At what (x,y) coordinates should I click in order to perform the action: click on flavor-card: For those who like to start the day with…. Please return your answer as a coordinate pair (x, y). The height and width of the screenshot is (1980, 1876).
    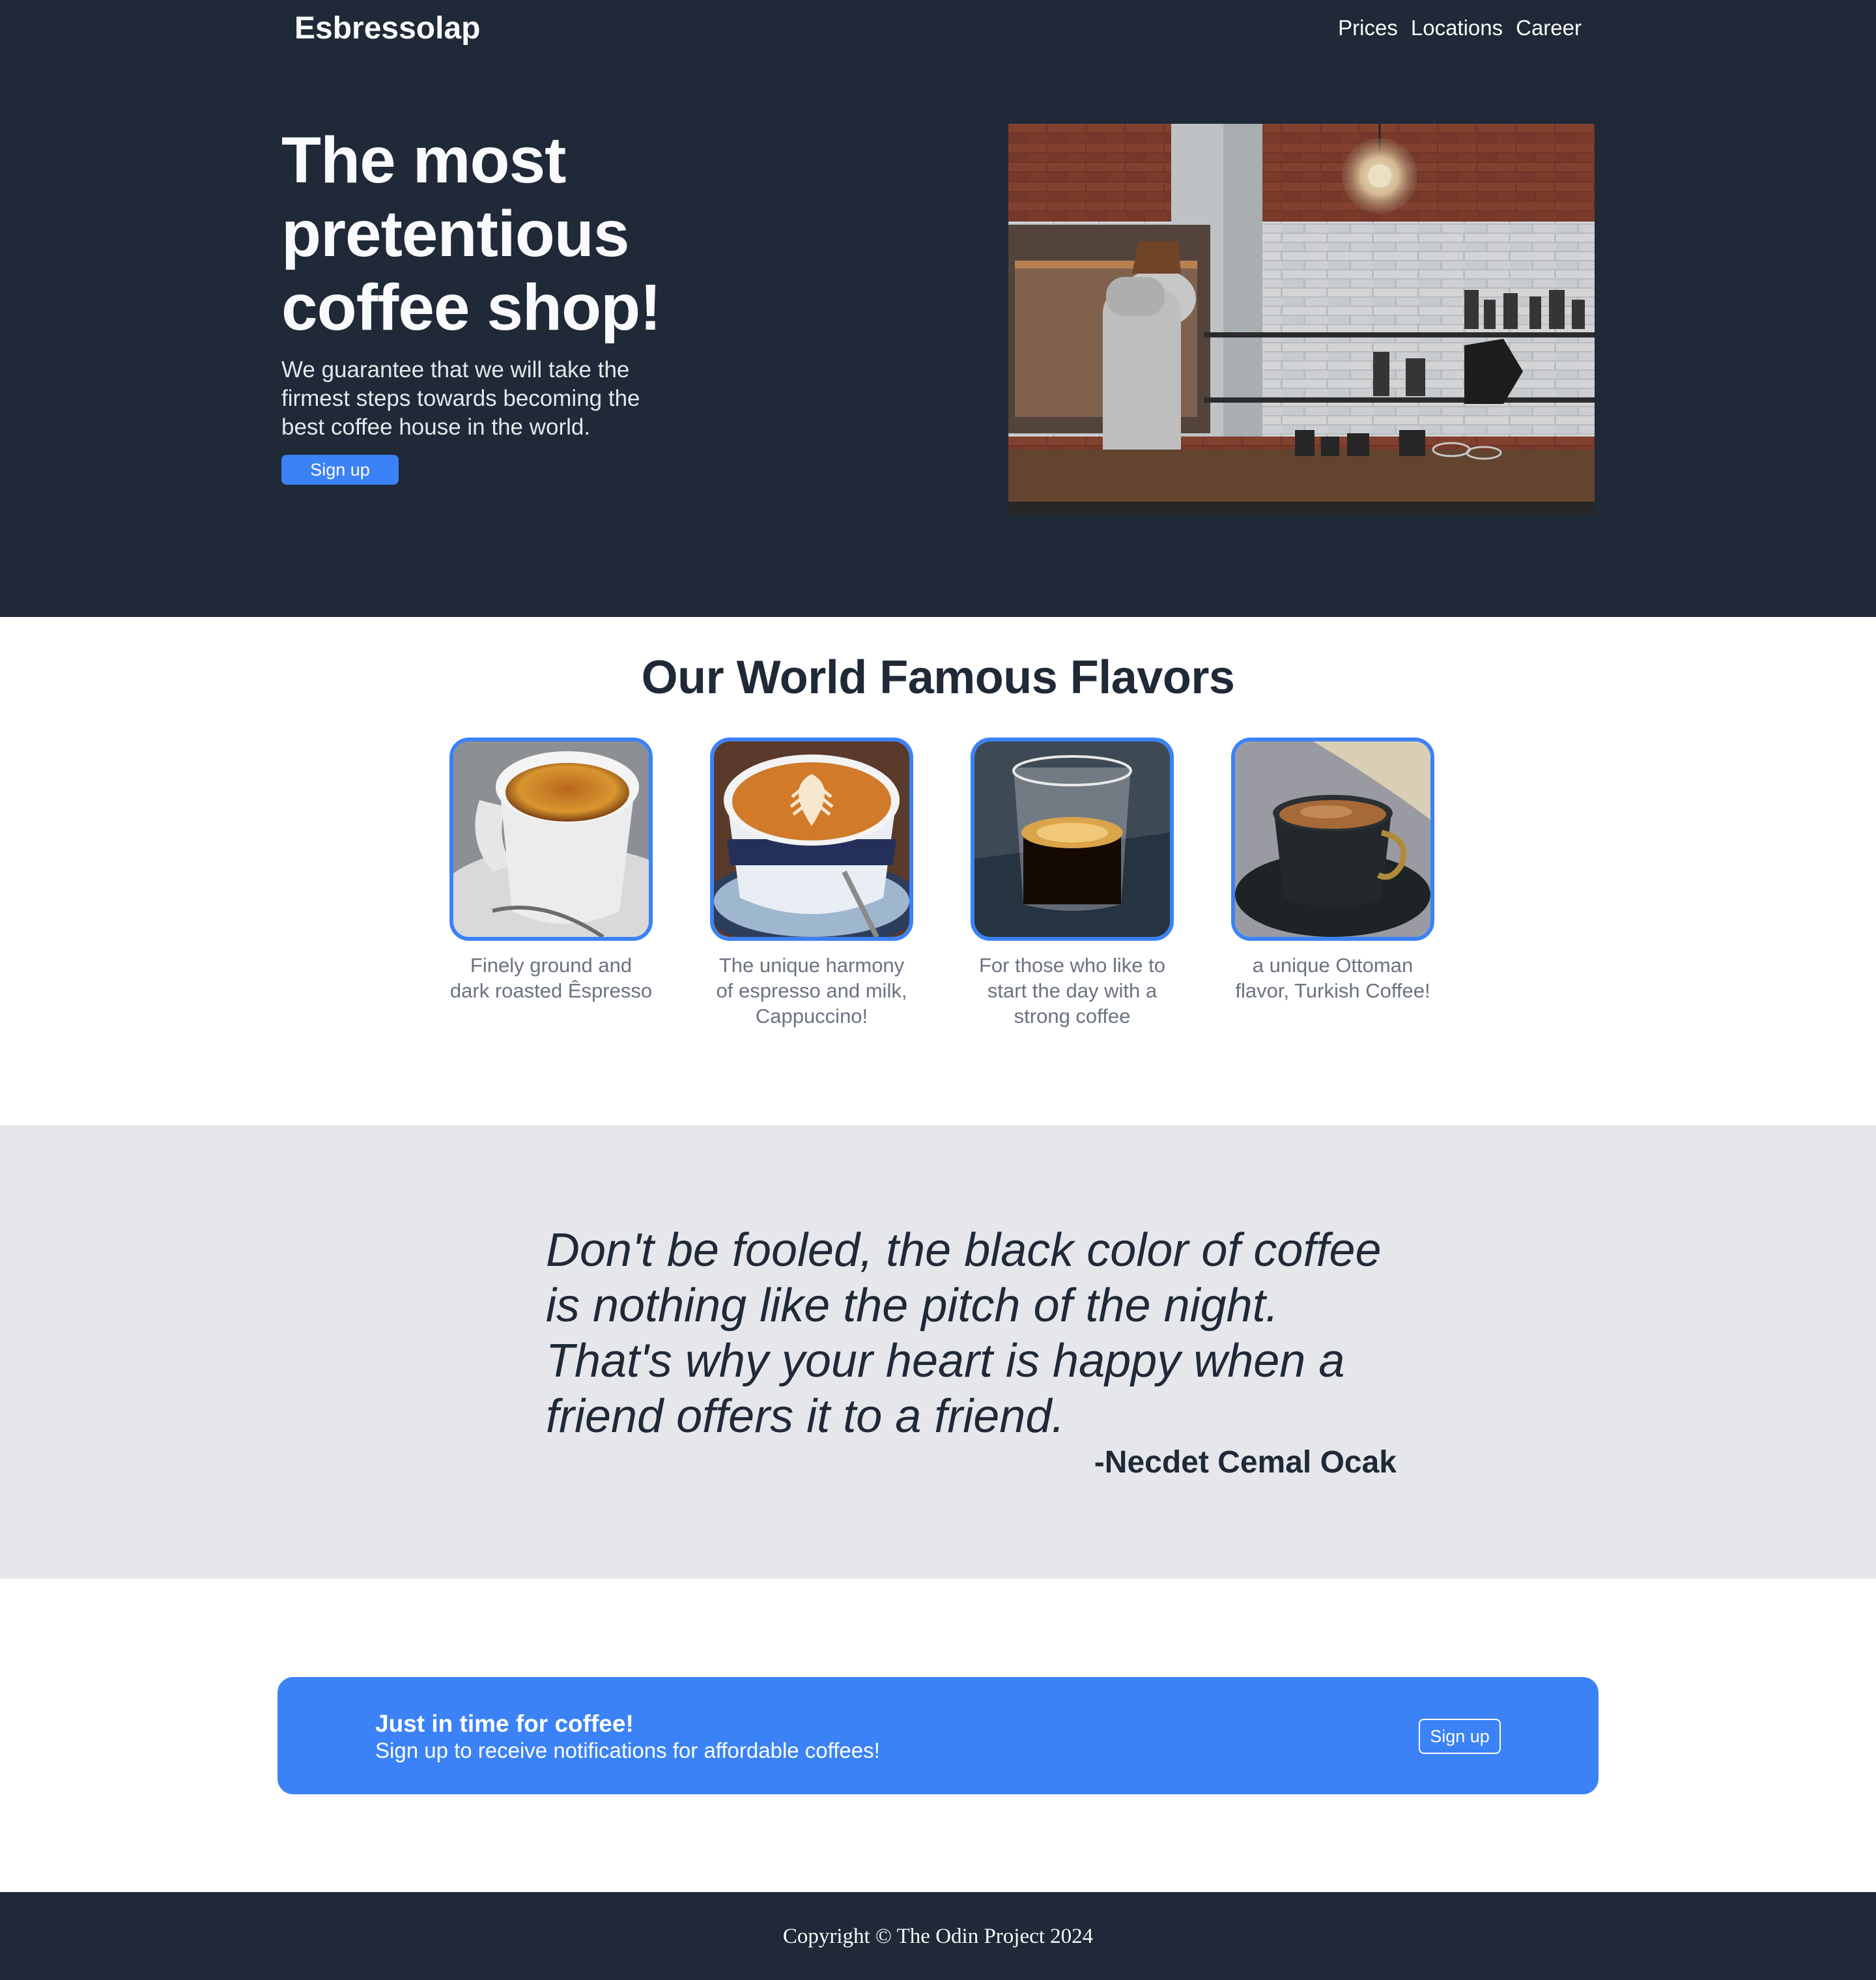
    Looking at the image, I should click on (1073, 884).